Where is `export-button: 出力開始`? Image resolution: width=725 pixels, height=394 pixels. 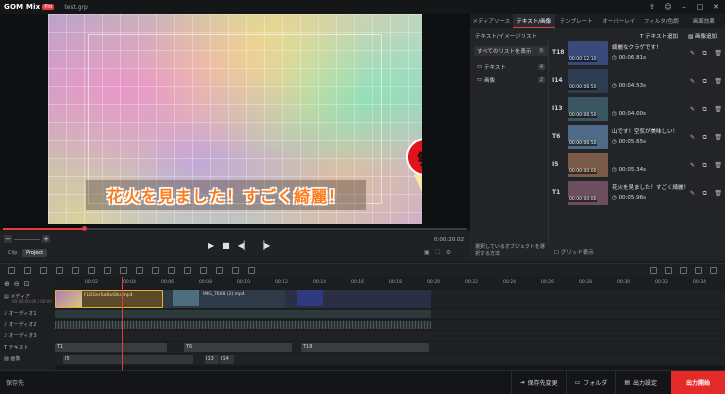 export-button: 出力開始 is located at coordinates (698, 382).